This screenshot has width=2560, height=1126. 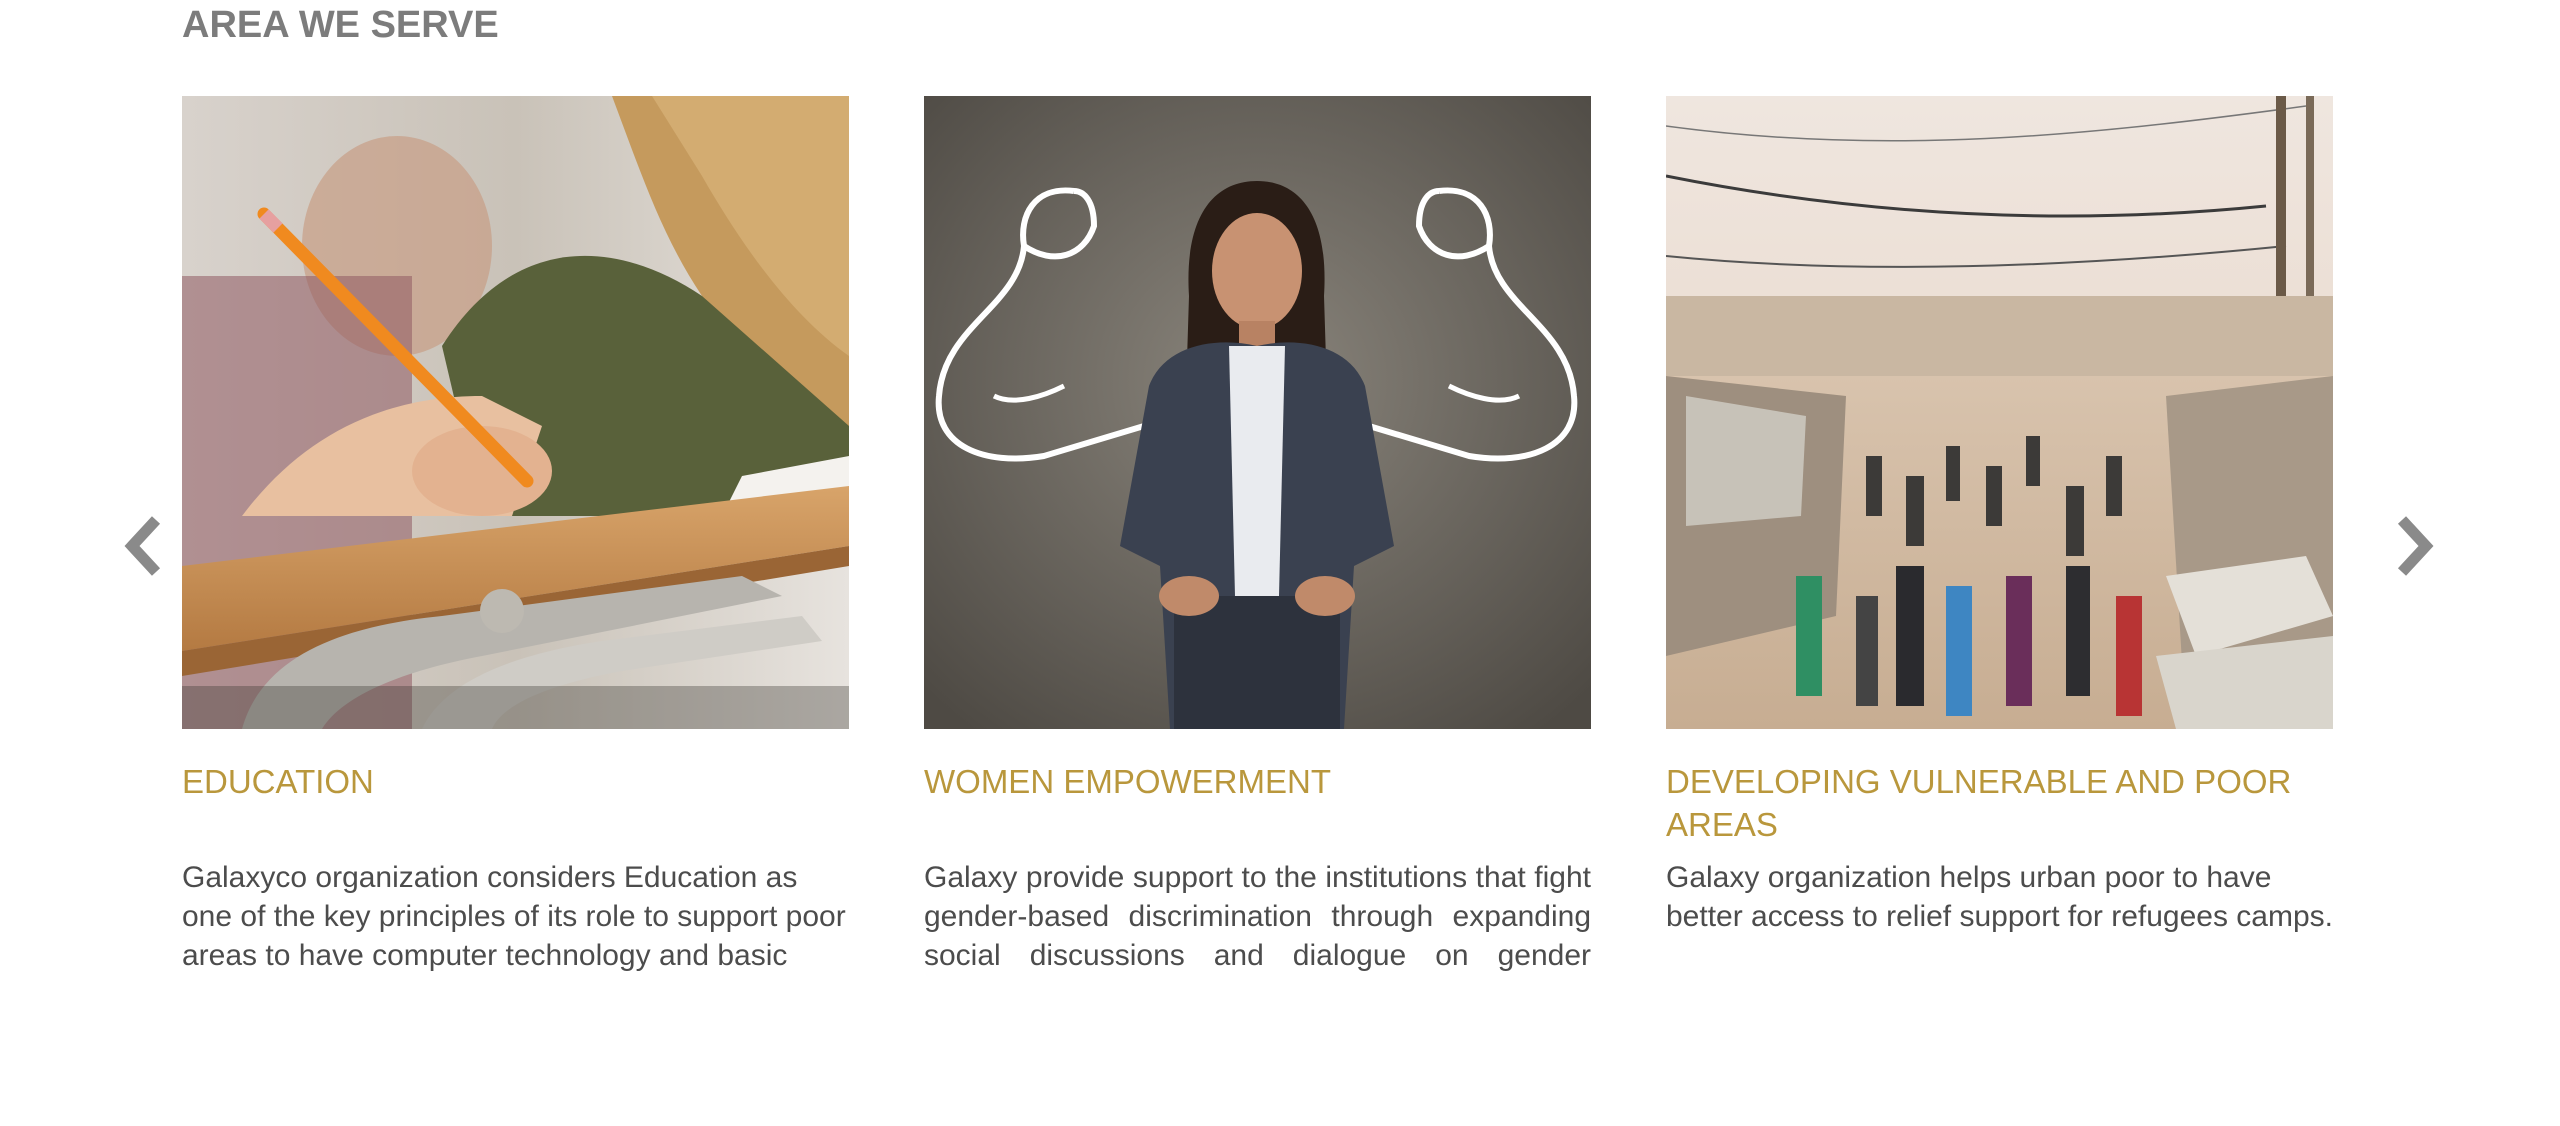 What do you see at coordinates (1127, 781) in the screenshot?
I see `card-title: WOMEN EMPOWERMENT` at bounding box center [1127, 781].